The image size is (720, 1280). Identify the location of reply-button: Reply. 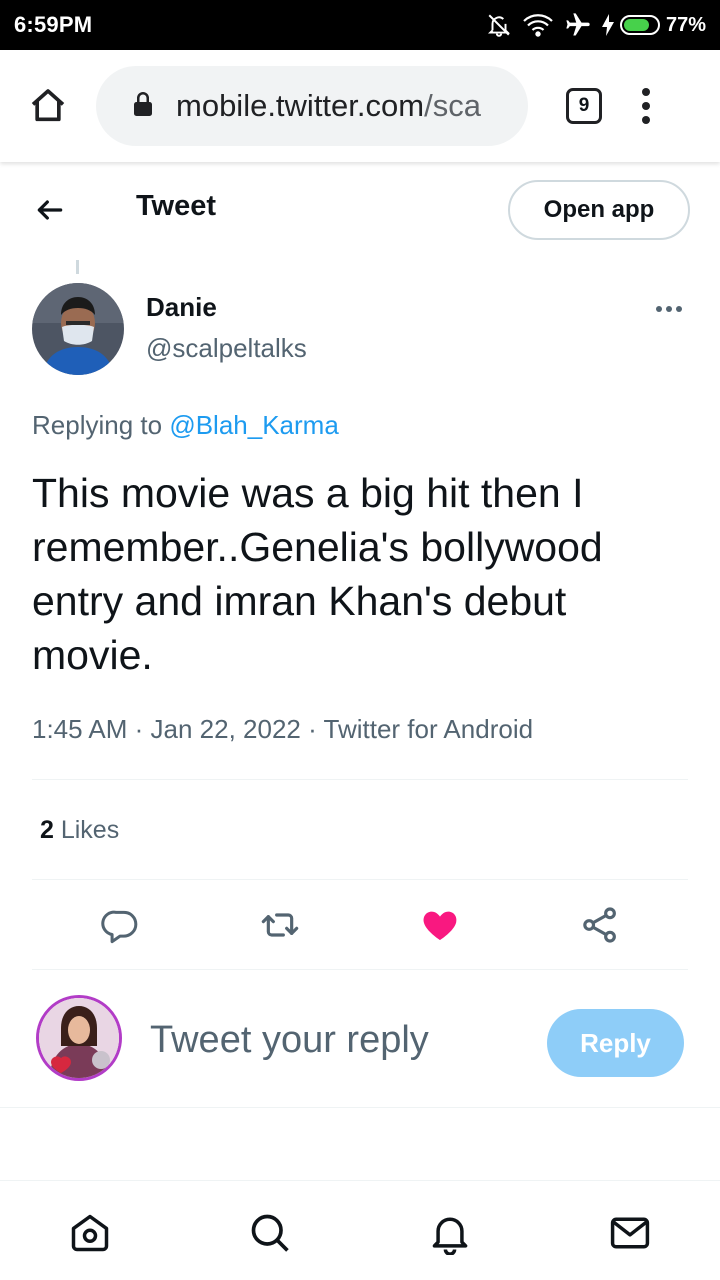
(615, 1043).